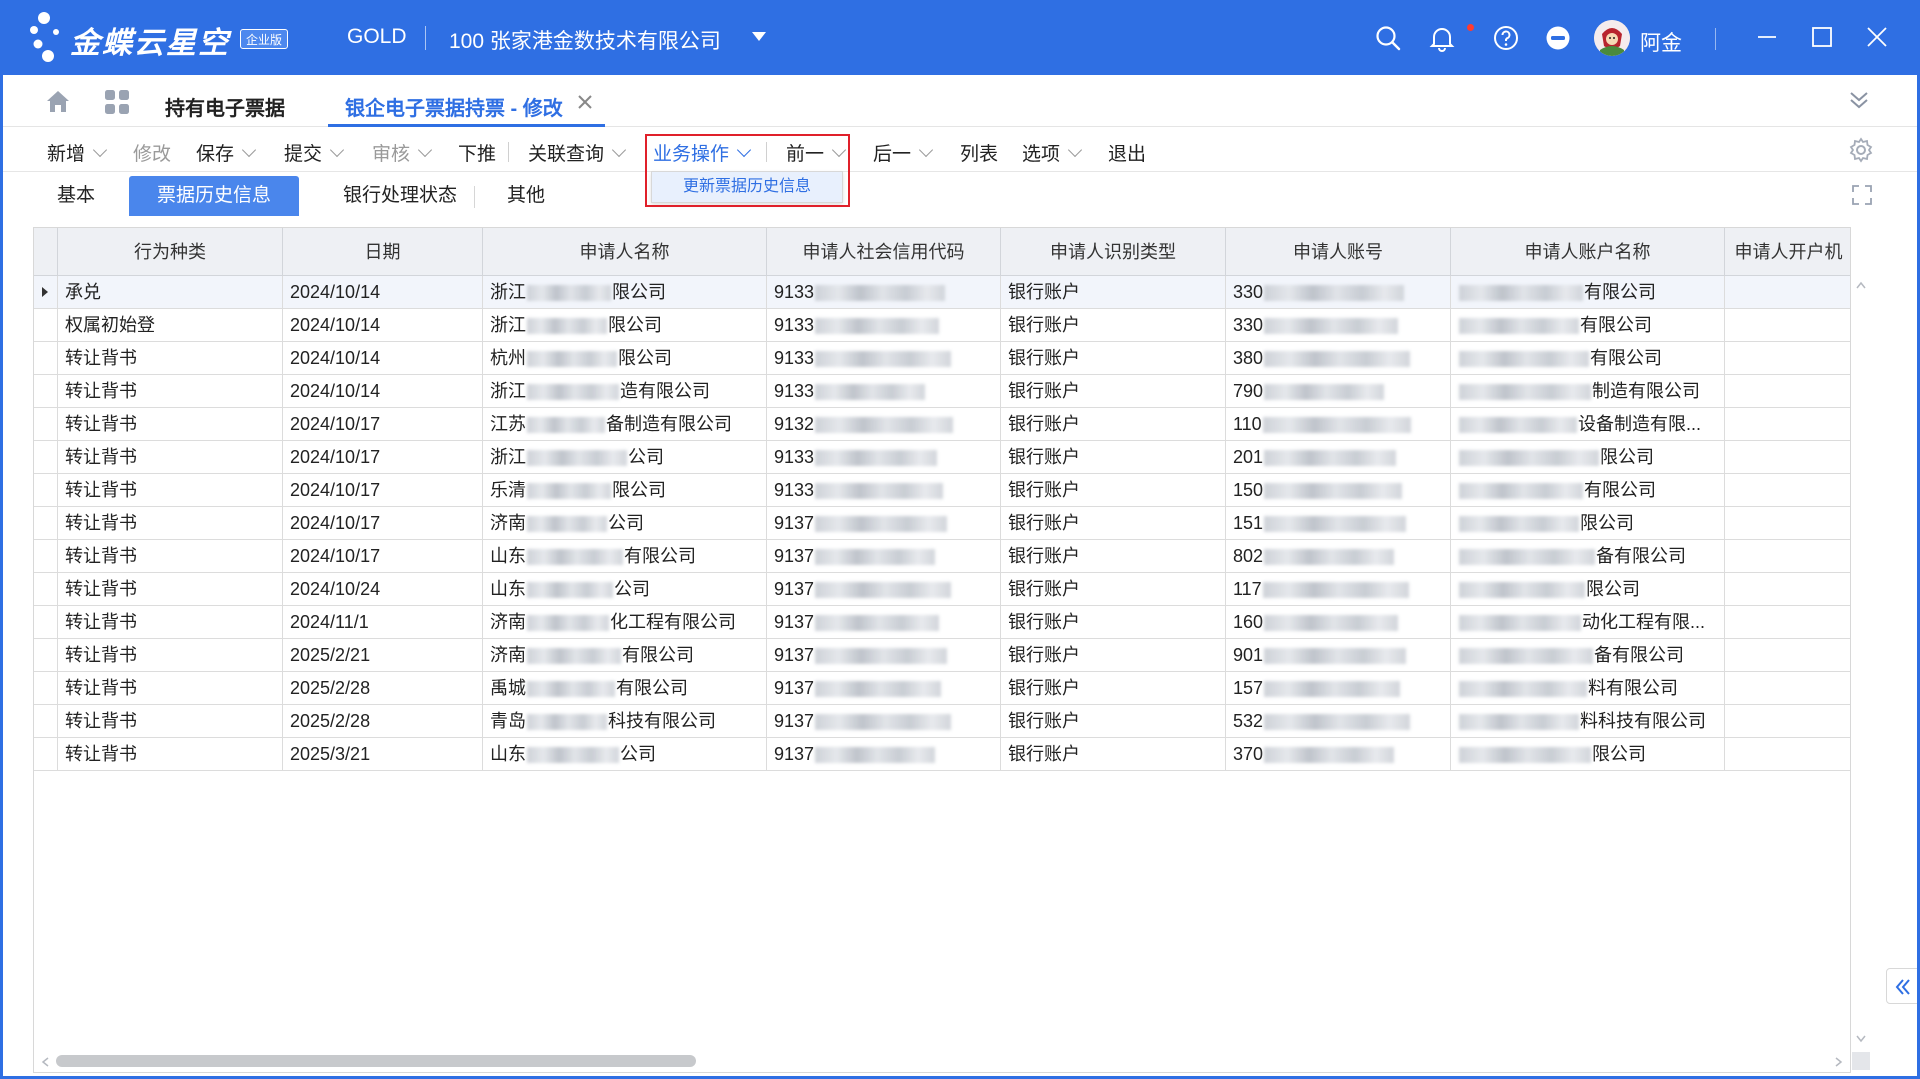 Image resolution: width=1920 pixels, height=1079 pixels. What do you see at coordinates (942, 655) in the screenshot?
I see `table-row: 转让背书 2025/2/21 济南 有限公司 9137 银行账户 901 备有限公司` at bounding box center [942, 655].